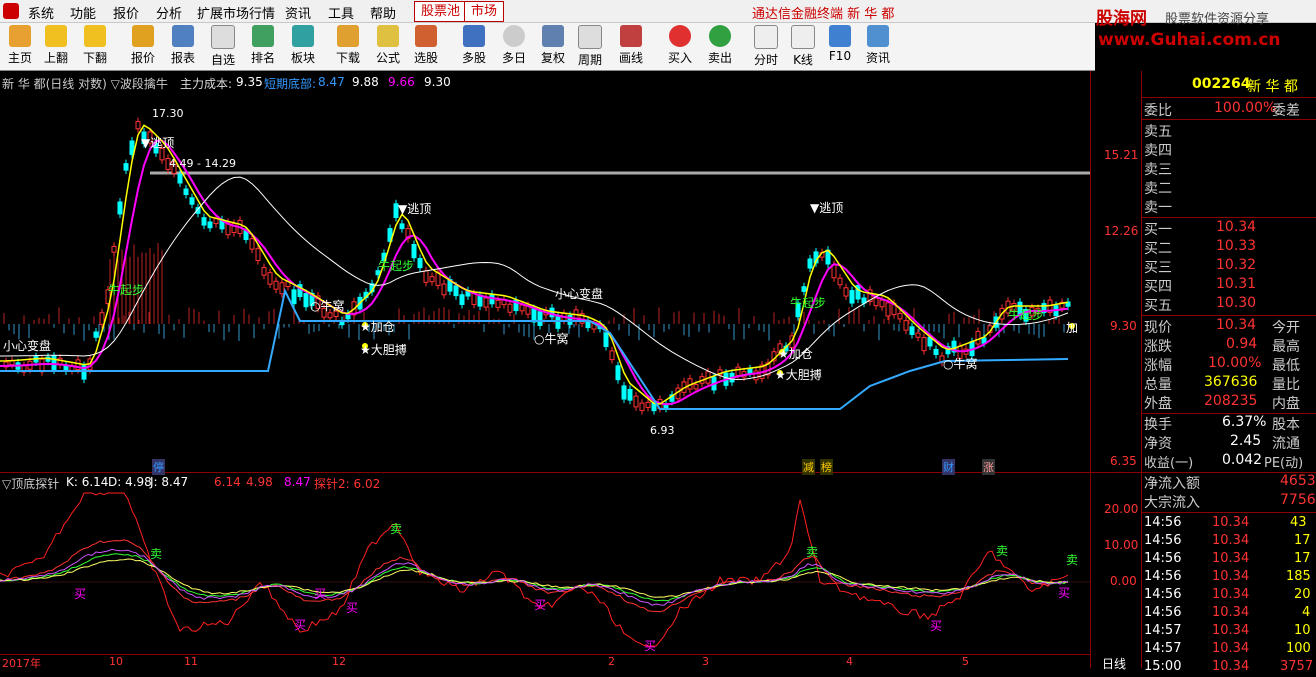 This screenshot has height=677, width=1316. Describe the element at coordinates (1236, 284) in the screenshot. I see `buy4-price: 10.31` at that location.